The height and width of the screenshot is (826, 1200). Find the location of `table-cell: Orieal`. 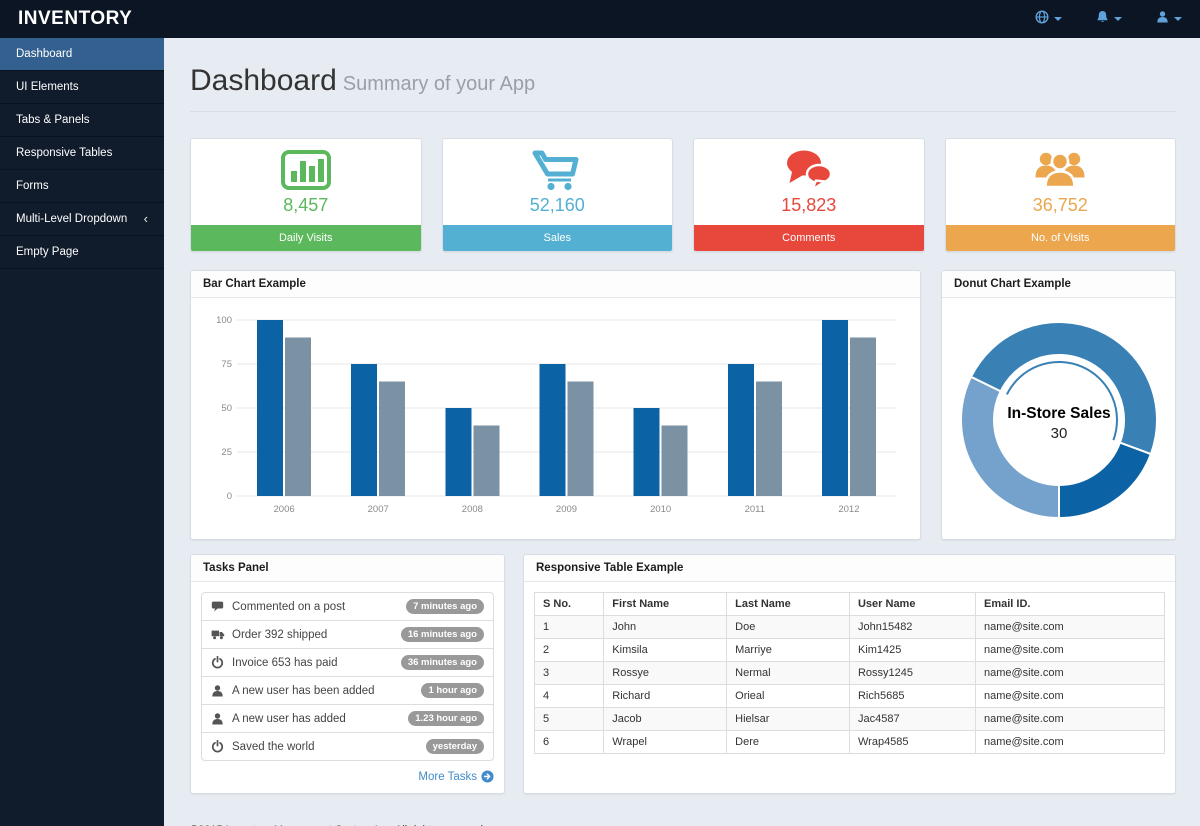

table-cell: Orieal is located at coordinates (788, 696).